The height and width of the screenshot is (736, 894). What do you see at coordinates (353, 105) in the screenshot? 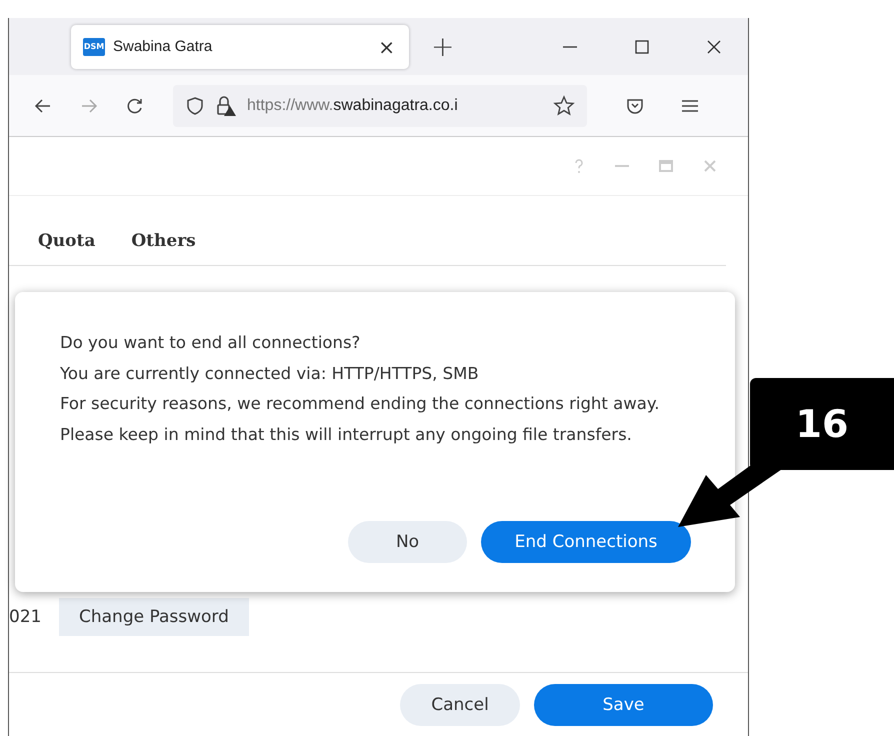
I see `url-text: https://www.swabinagatra.co.i` at bounding box center [353, 105].